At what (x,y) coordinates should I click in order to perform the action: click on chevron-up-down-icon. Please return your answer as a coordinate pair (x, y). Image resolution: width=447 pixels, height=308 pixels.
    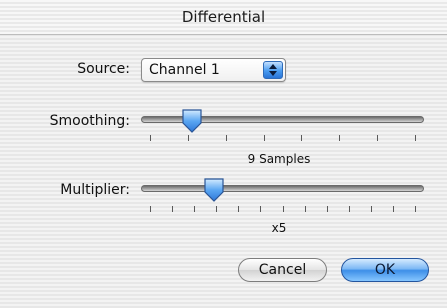
    Looking at the image, I should click on (273, 70).